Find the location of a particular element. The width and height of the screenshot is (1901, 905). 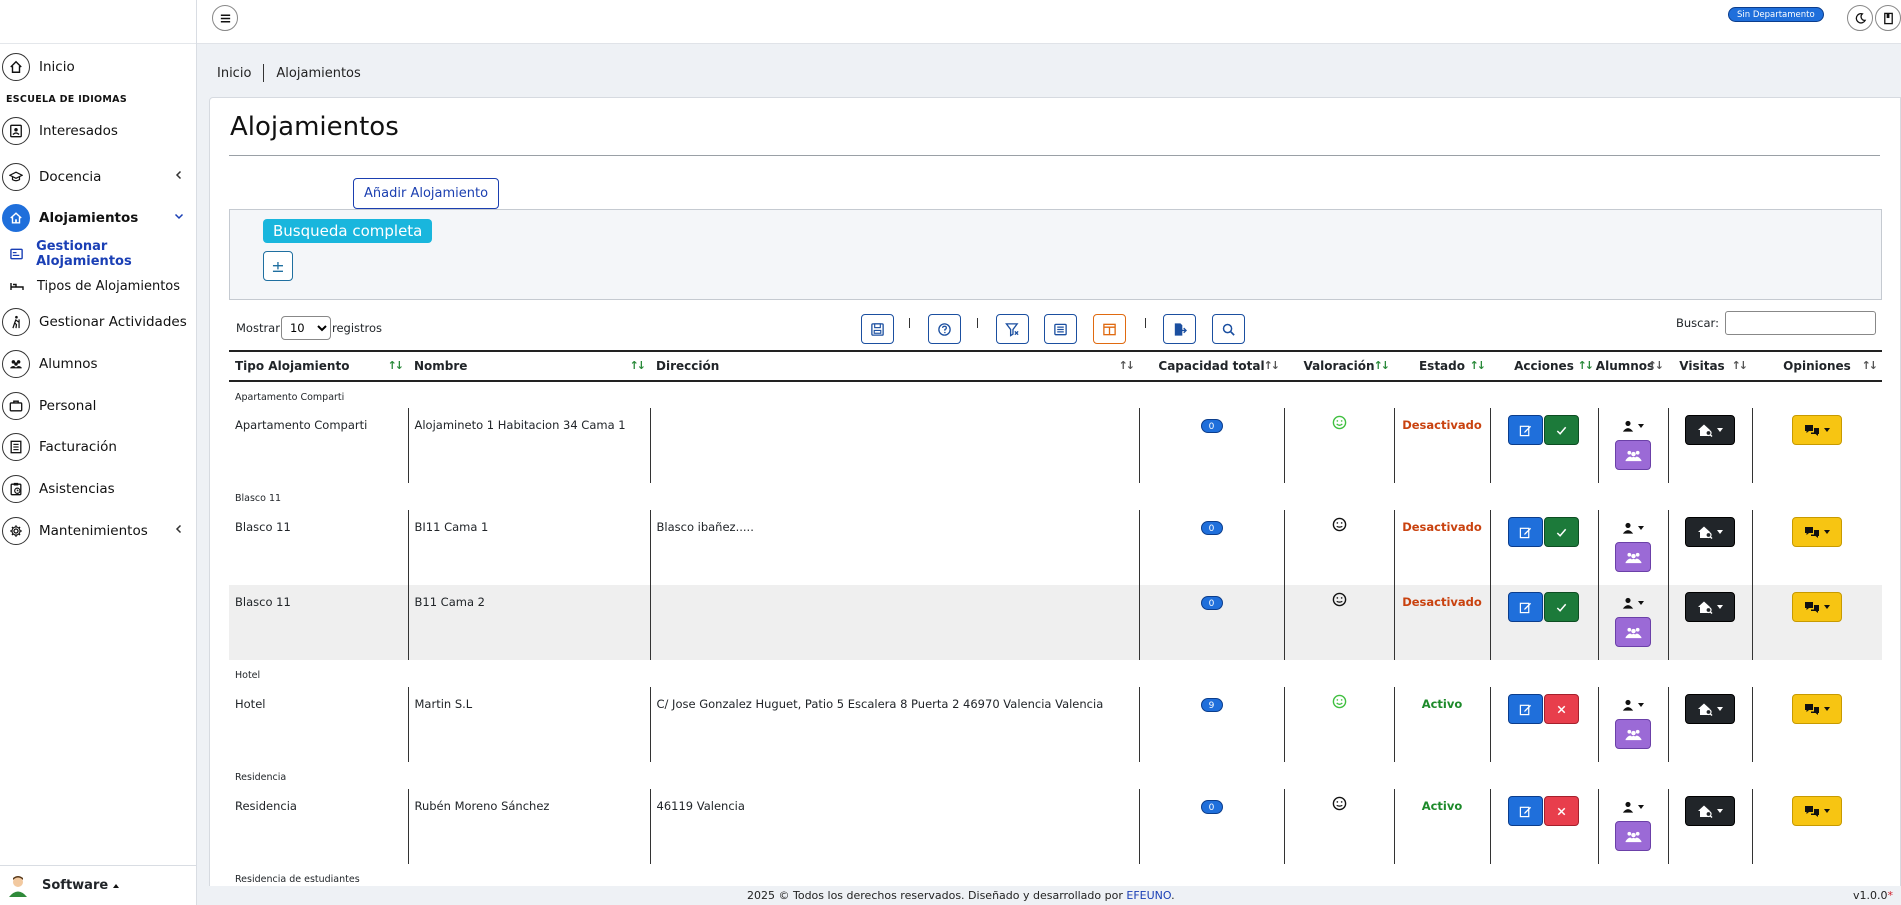

expand-filters-button: ± is located at coordinates (278, 266).